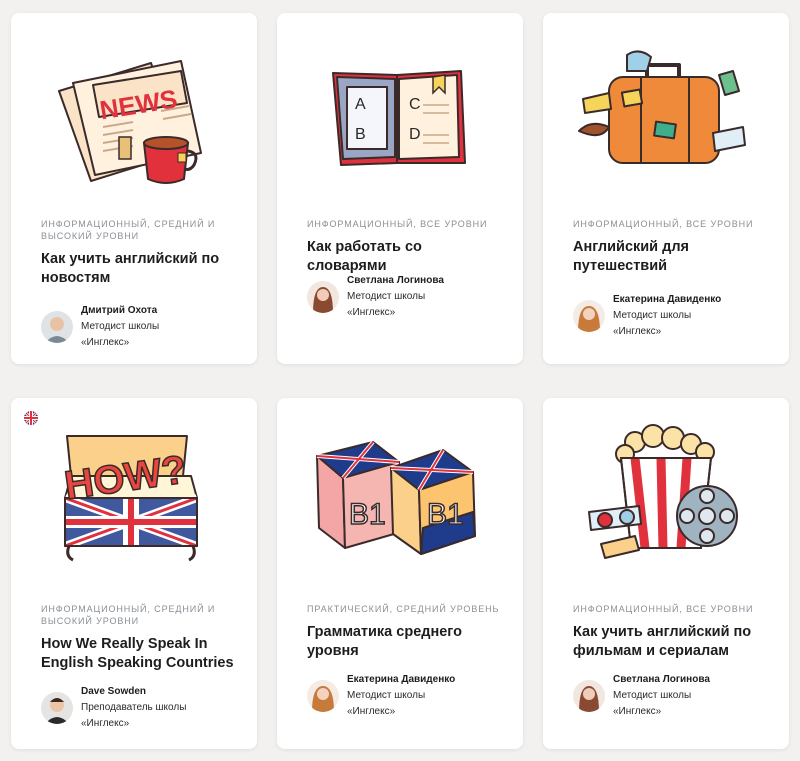 Image resolution: width=800 pixels, height=761 pixels. What do you see at coordinates (406, 257) in the screenshot?
I see `card-title: Как работать со словарями` at bounding box center [406, 257].